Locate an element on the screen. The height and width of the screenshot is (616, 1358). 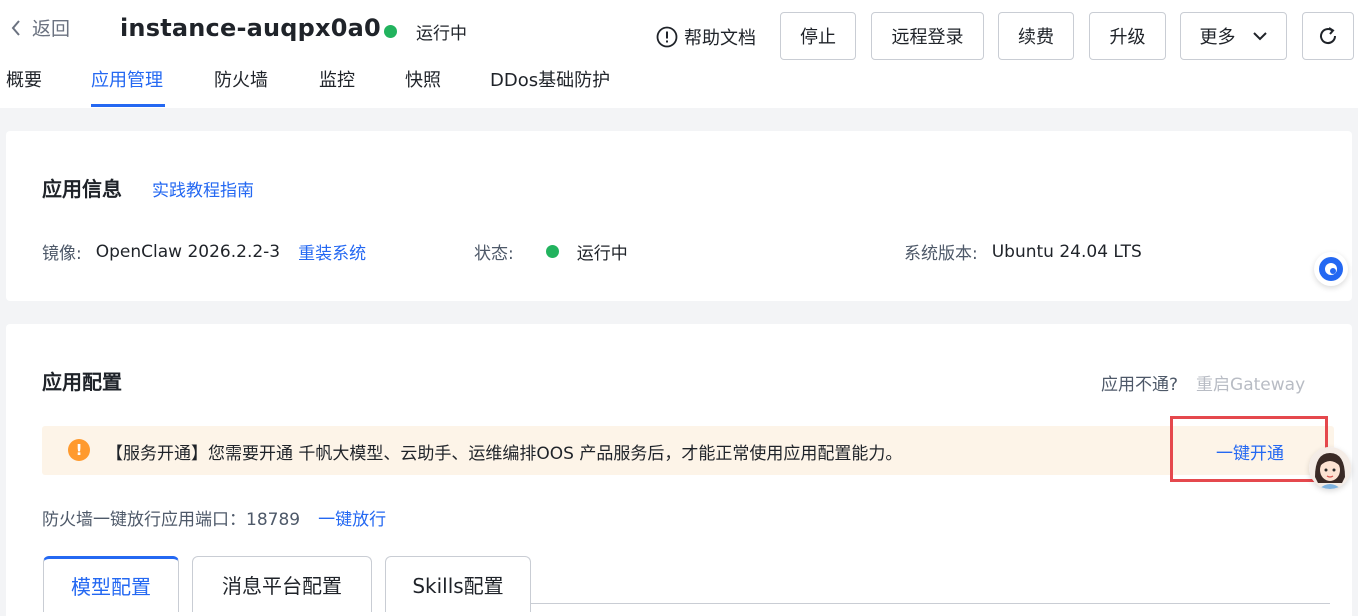
tab-ddos: DDos基础防护 is located at coordinates (550, 79).